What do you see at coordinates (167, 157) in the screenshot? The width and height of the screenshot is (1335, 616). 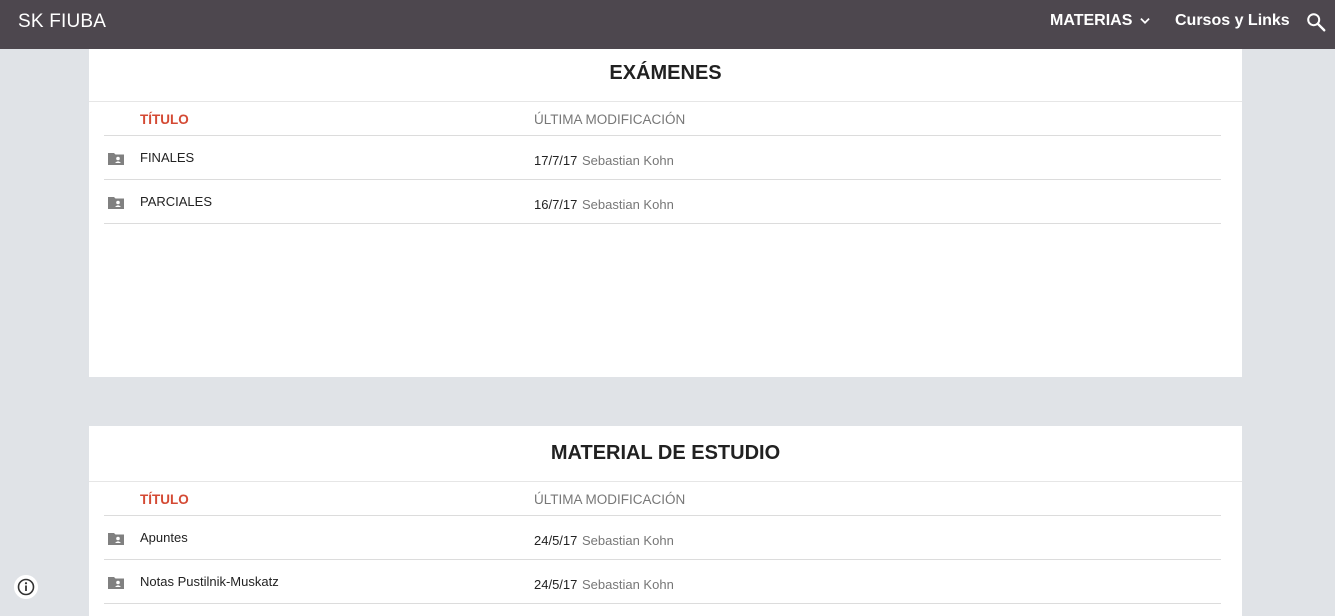 I see `row-title-link: FINALES` at bounding box center [167, 157].